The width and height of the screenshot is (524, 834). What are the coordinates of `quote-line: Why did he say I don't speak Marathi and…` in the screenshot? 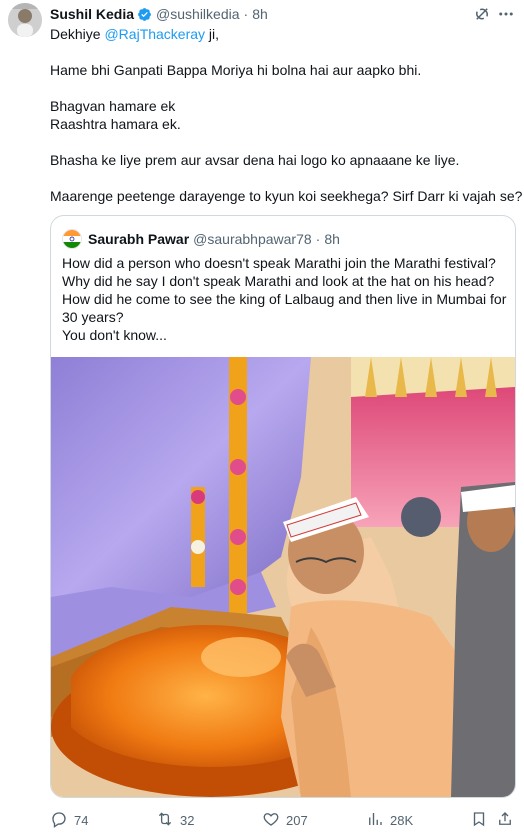 It's located at (278, 281).